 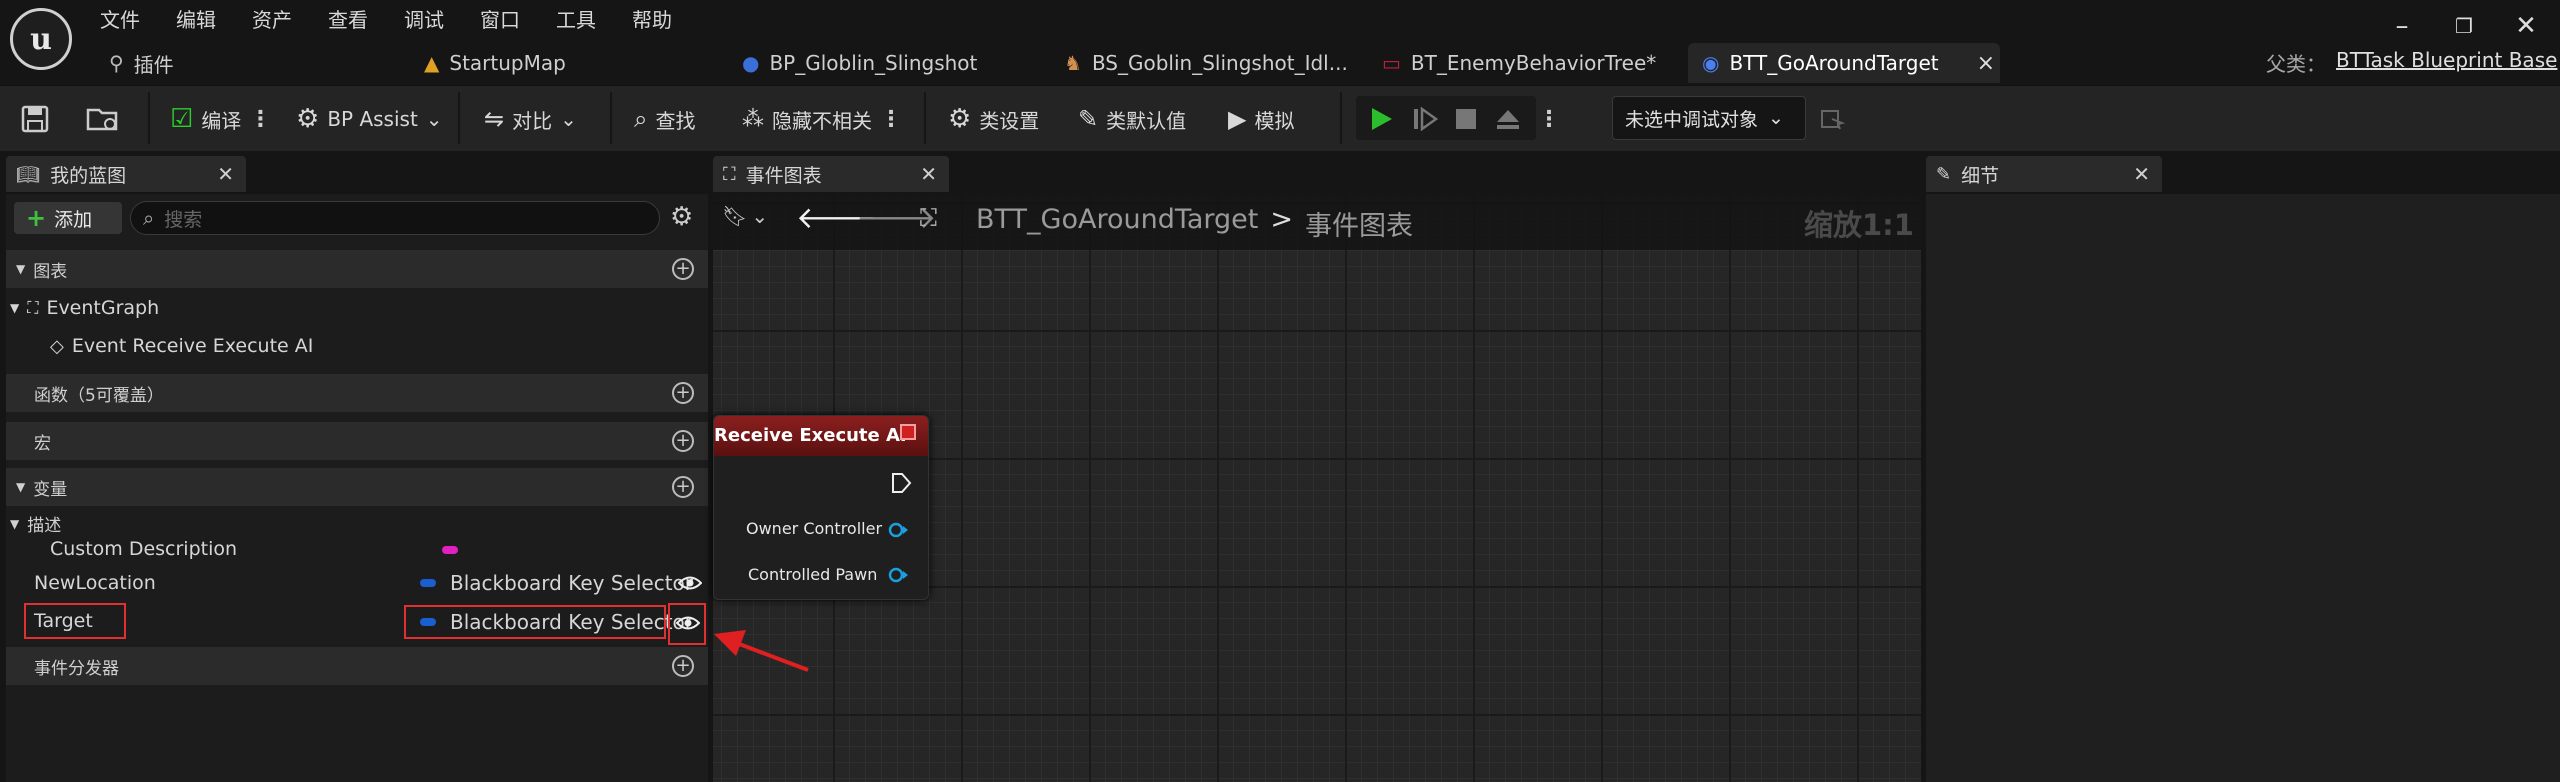 I want to click on play-icon, so click(x=1381, y=119).